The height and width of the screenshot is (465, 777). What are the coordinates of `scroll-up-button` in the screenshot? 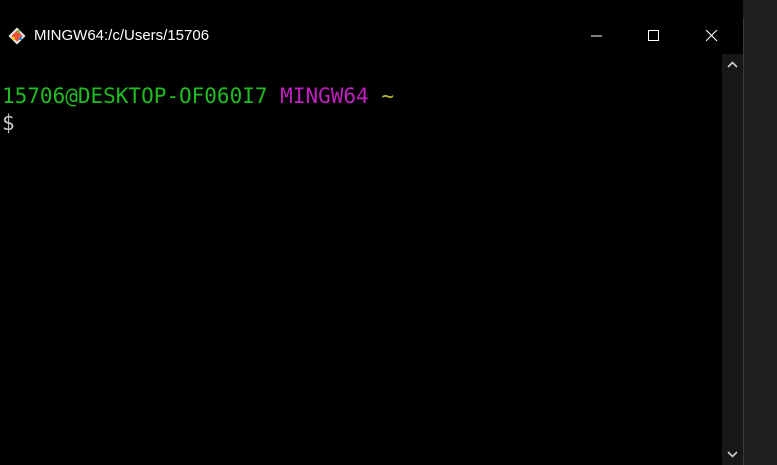 It's located at (732, 66).